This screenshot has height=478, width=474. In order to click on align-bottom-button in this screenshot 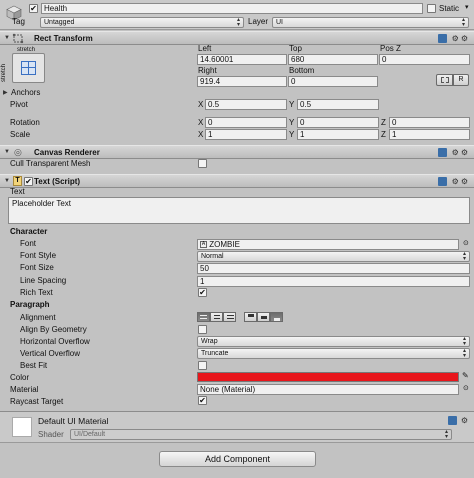, I will do `click(276, 317)`.